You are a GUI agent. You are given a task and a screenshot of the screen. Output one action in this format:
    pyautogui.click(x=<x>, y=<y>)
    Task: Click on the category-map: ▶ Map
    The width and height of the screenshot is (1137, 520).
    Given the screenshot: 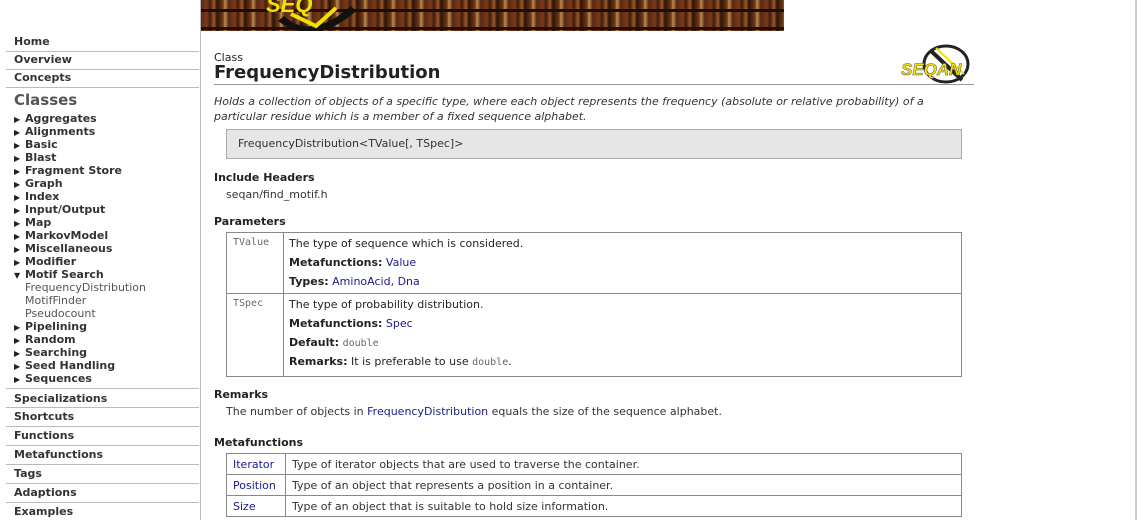 What is the action you would take?
    pyautogui.click(x=32, y=222)
    